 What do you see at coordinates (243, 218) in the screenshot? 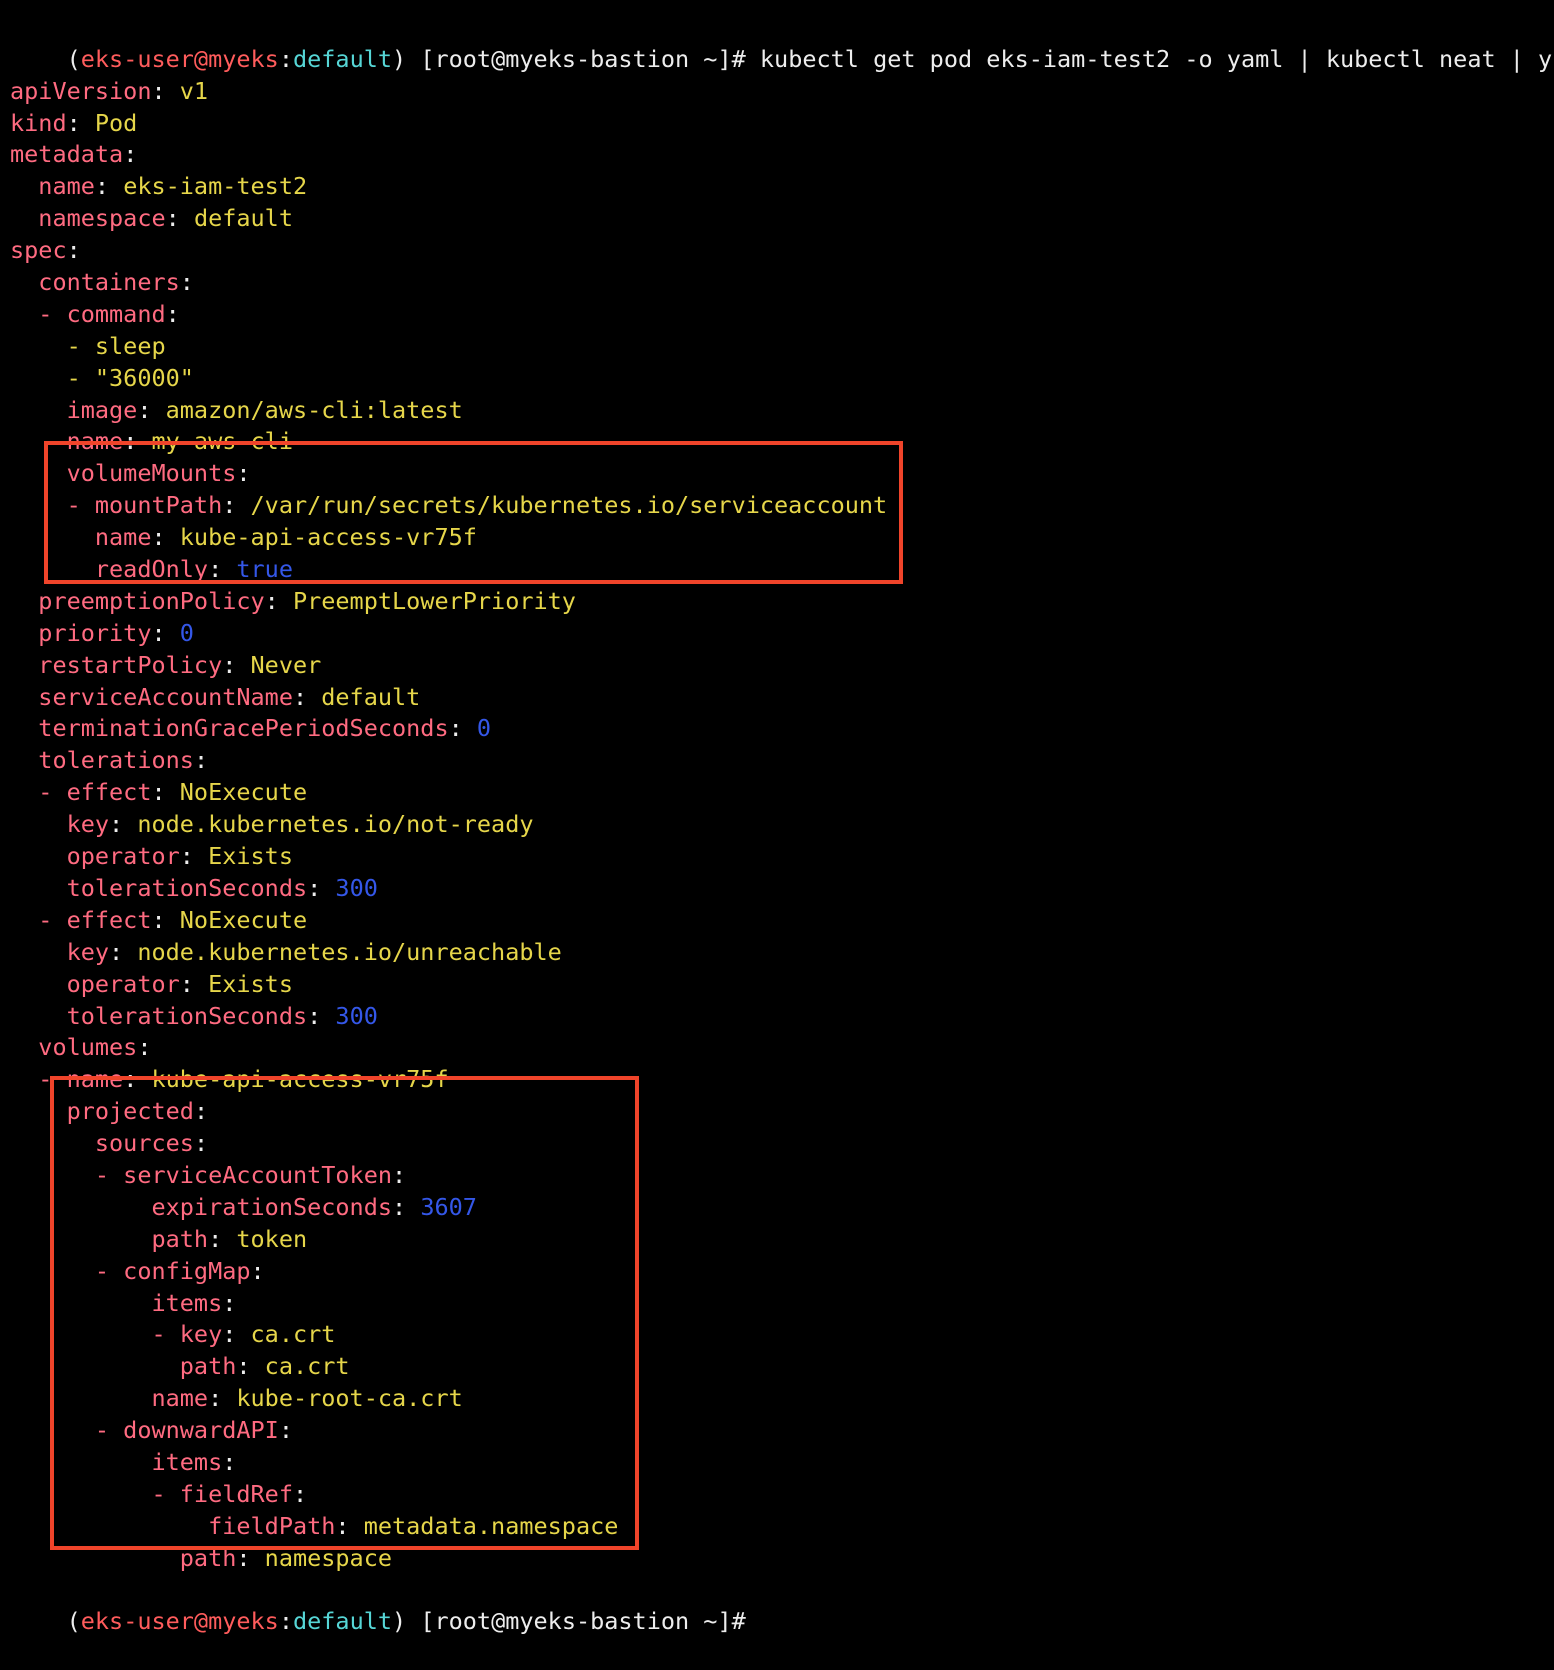
I see `yaml-value: default` at bounding box center [243, 218].